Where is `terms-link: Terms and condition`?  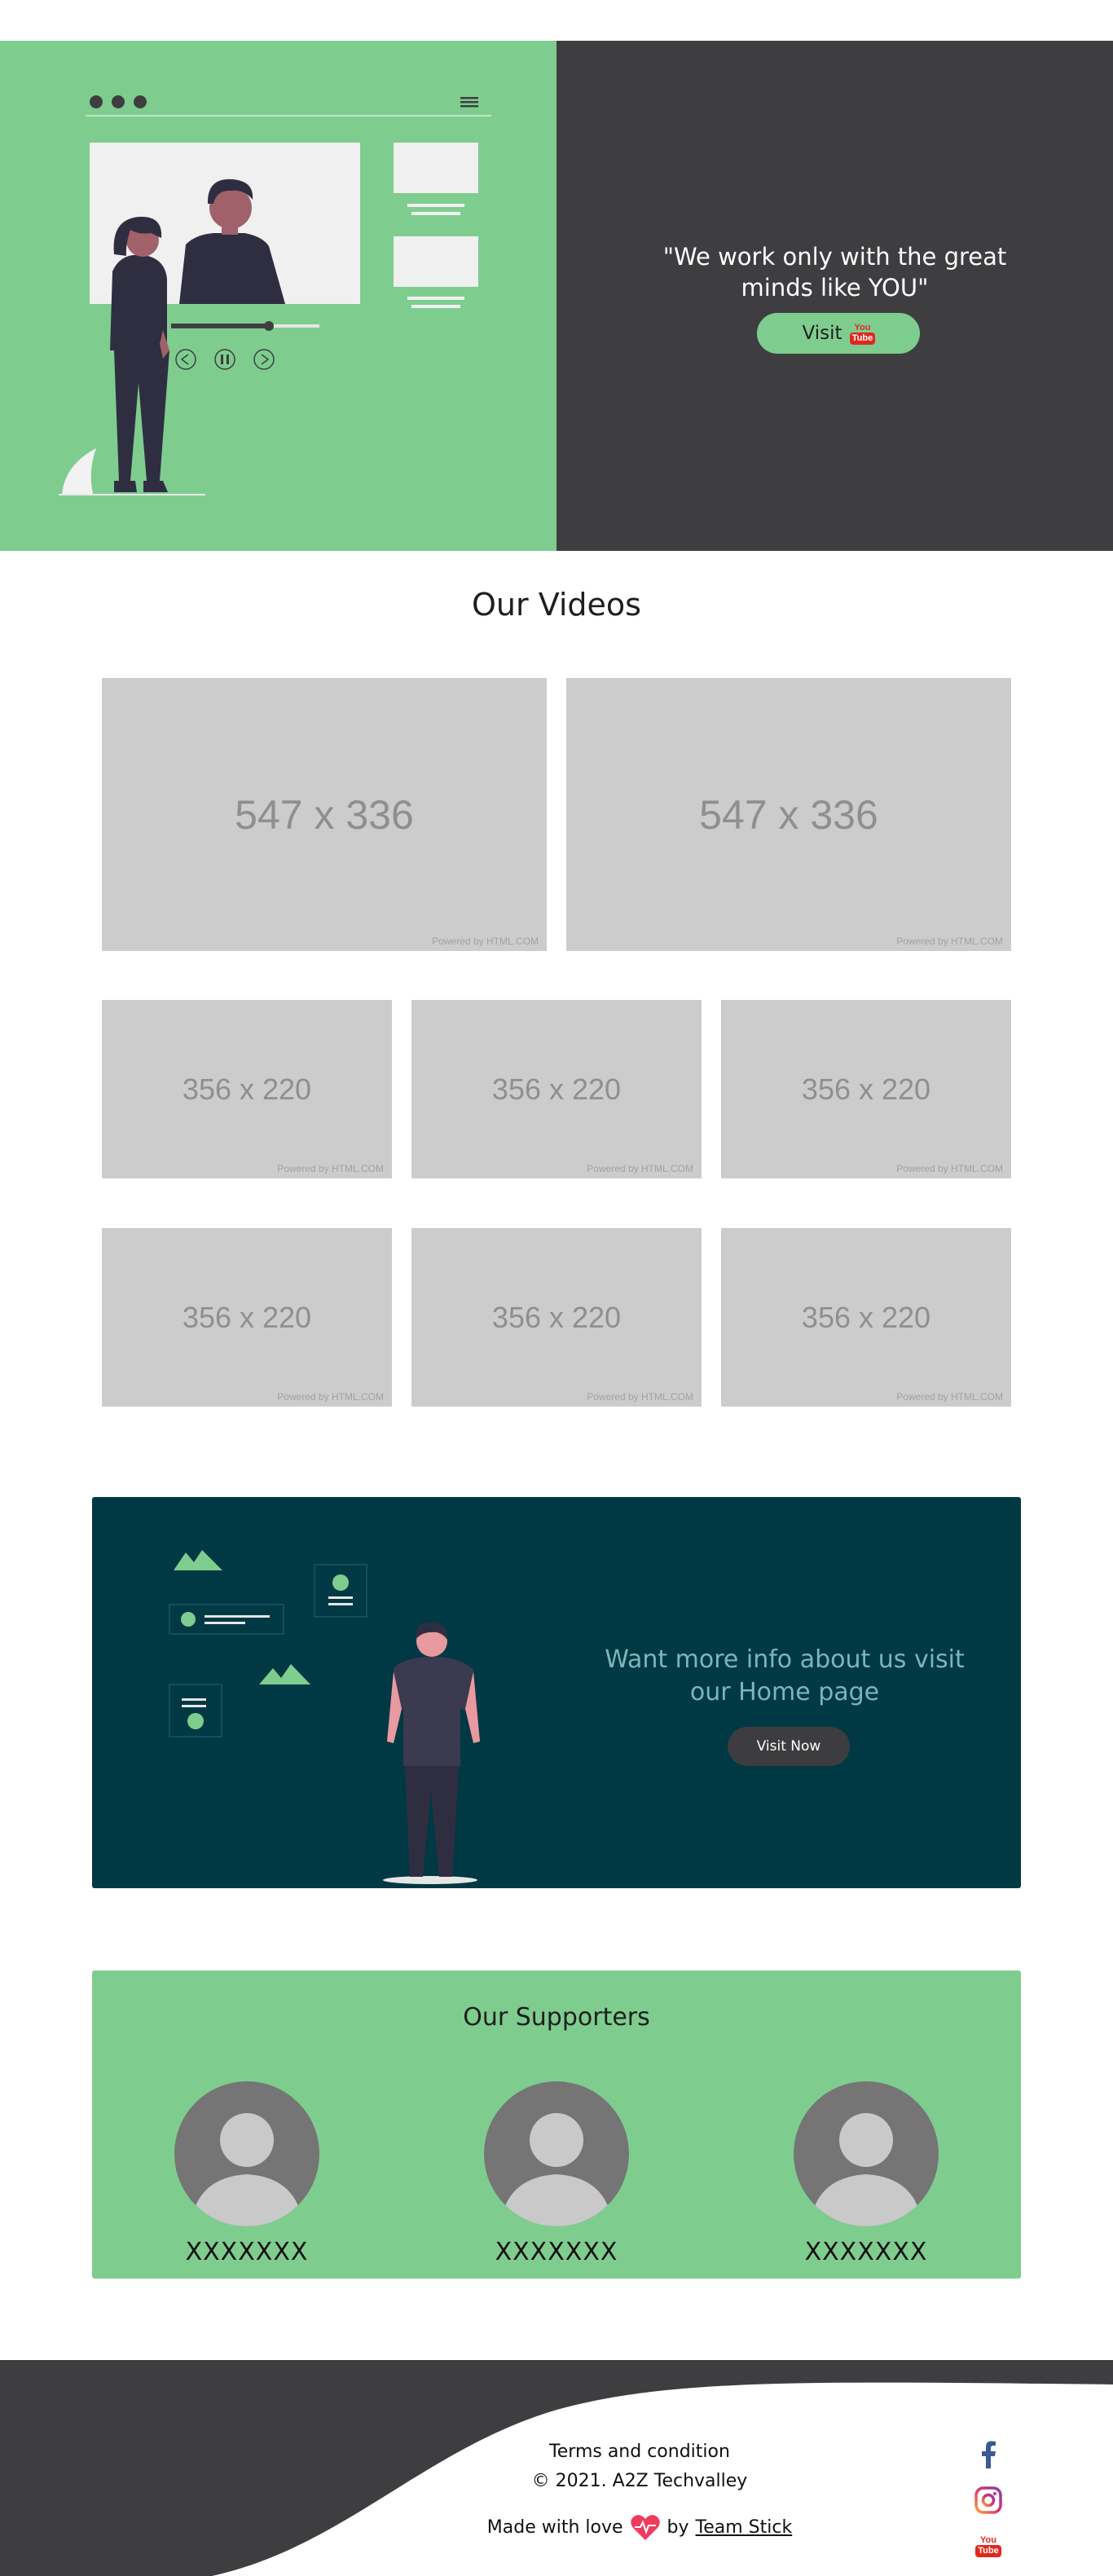
terms-link: Terms and condition is located at coordinates (639, 2457).